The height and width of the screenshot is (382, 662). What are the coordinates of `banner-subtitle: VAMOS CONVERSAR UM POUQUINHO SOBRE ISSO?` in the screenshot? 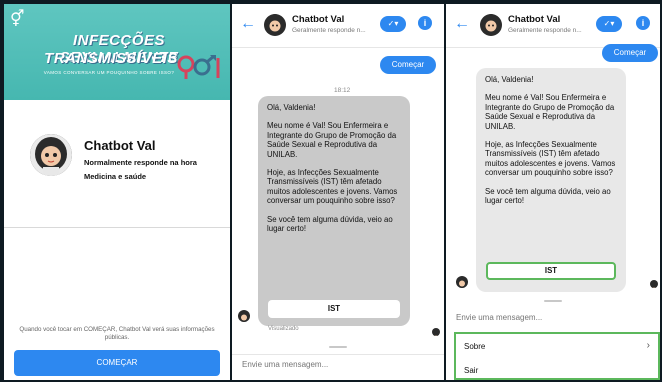 It's located at (109, 72).